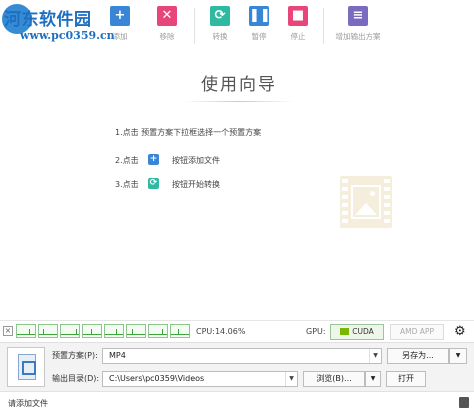 This screenshot has width=474, height=413. Describe the element at coordinates (358, 36) in the screenshot. I see `add-output-preset-label: 增加输出方案` at that location.